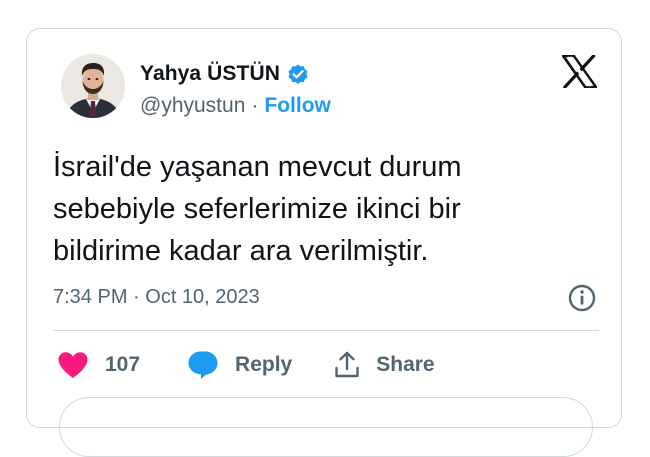  What do you see at coordinates (203, 365) in the screenshot?
I see `reply-bubble-icon` at bounding box center [203, 365].